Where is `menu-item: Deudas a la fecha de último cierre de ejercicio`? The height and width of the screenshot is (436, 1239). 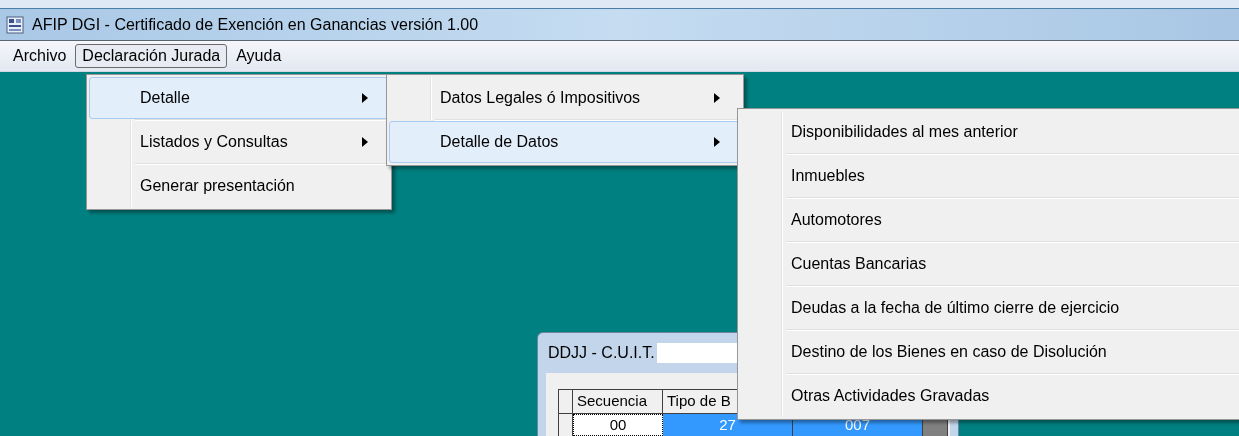 menu-item: Deudas a la fecha de último cierre de ejercicio is located at coordinates (989, 308).